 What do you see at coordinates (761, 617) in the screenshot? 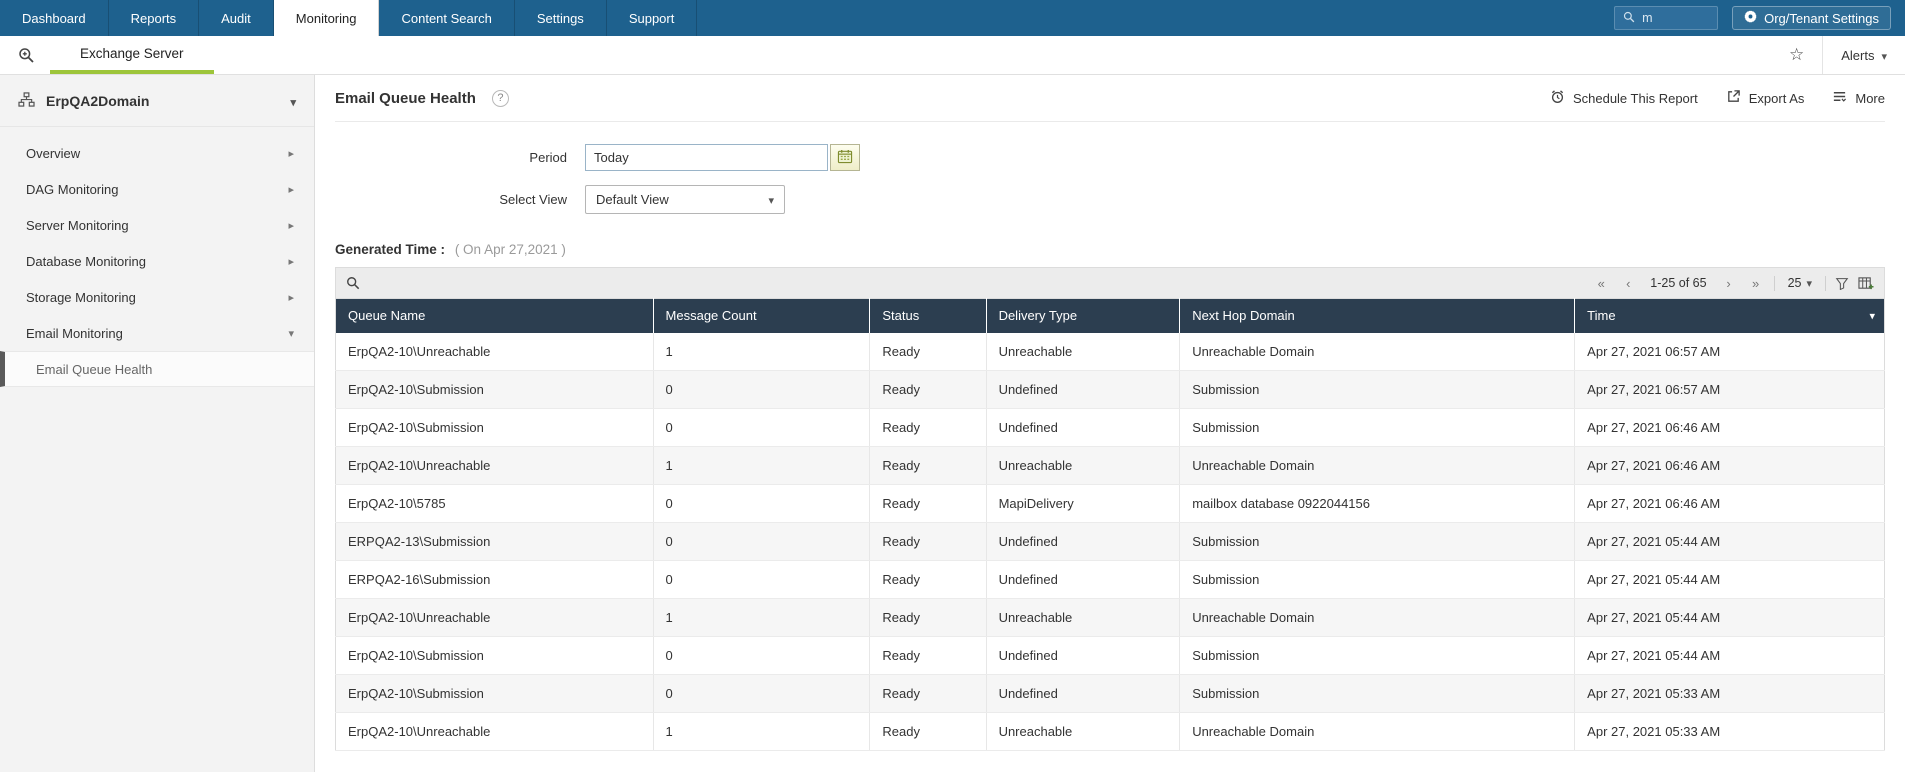
I see `cell-message-count: 1` at bounding box center [761, 617].